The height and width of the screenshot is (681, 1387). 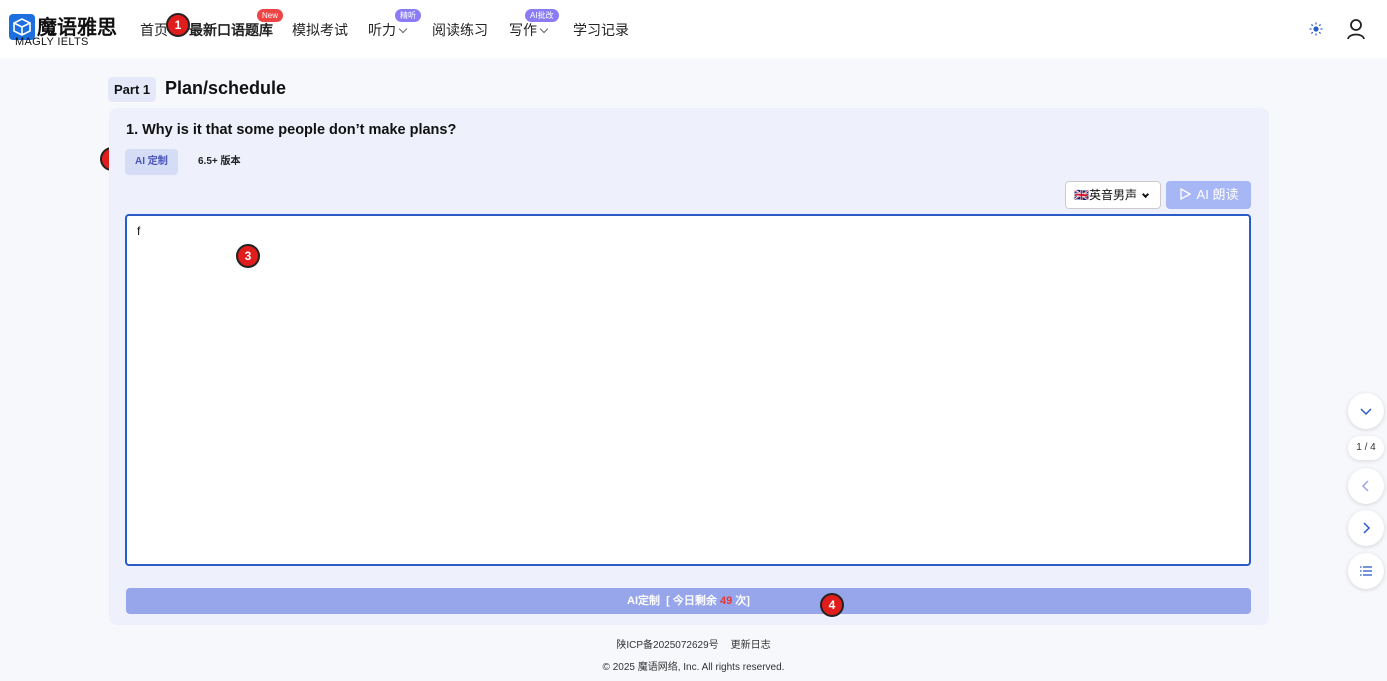 What do you see at coordinates (751, 645) in the screenshot?
I see `changelog-link: 更新日志` at bounding box center [751, 645].